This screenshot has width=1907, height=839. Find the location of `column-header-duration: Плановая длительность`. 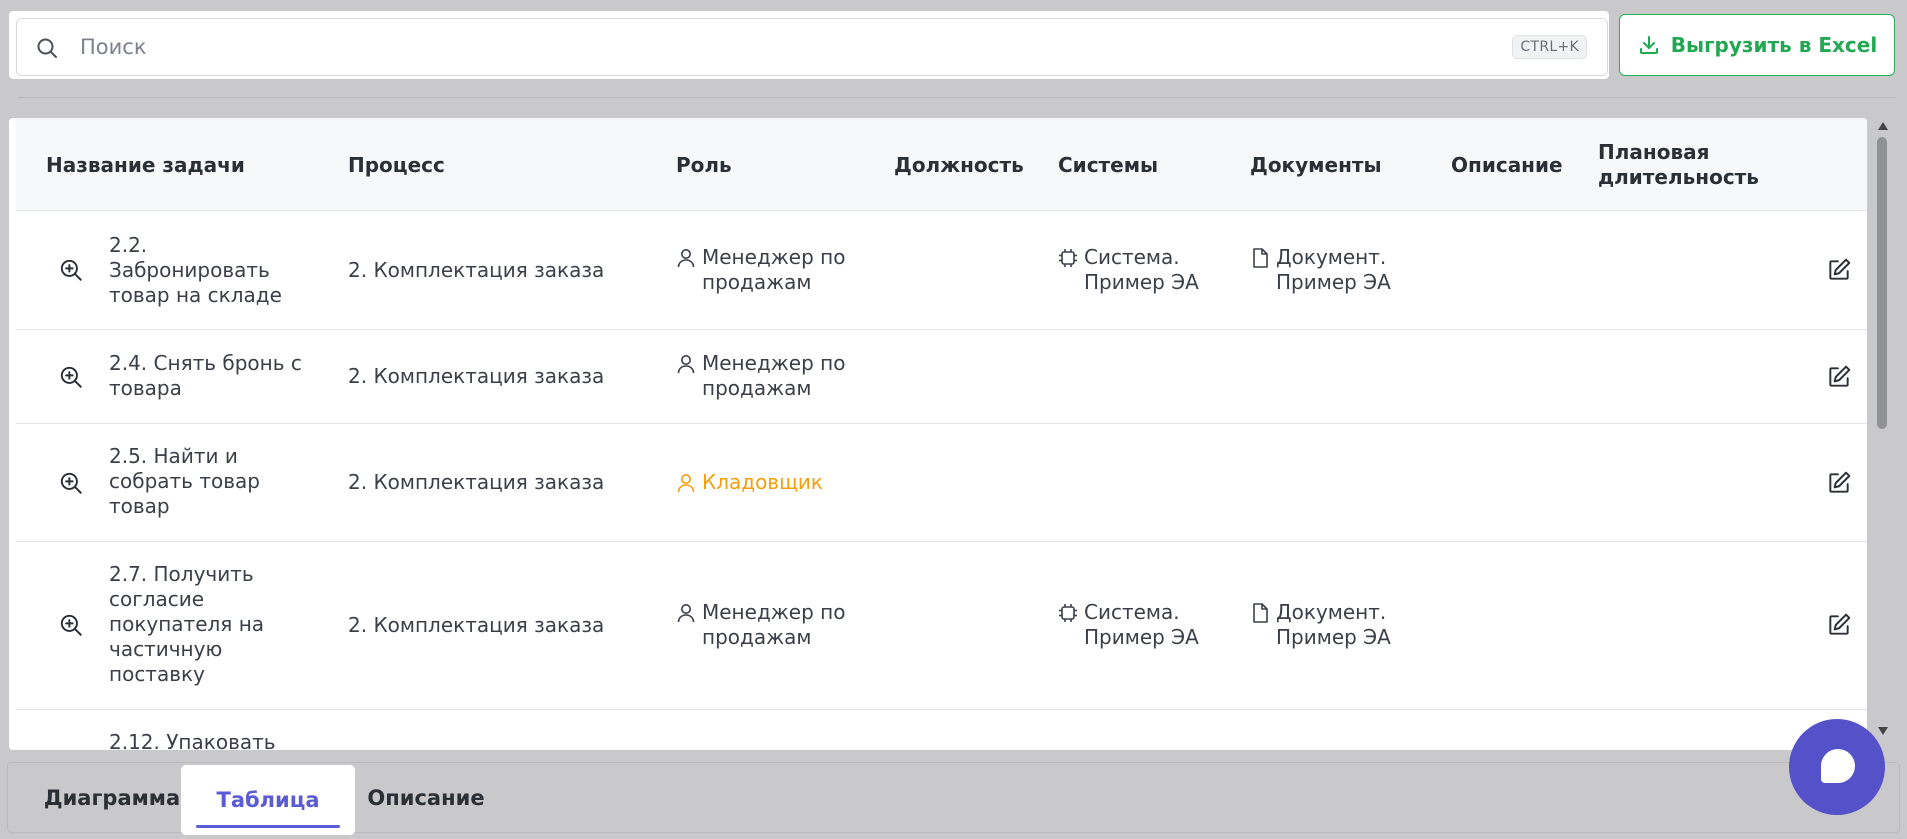

column-header-duration: Плановая длительность is located at coordinates (1678, 165).